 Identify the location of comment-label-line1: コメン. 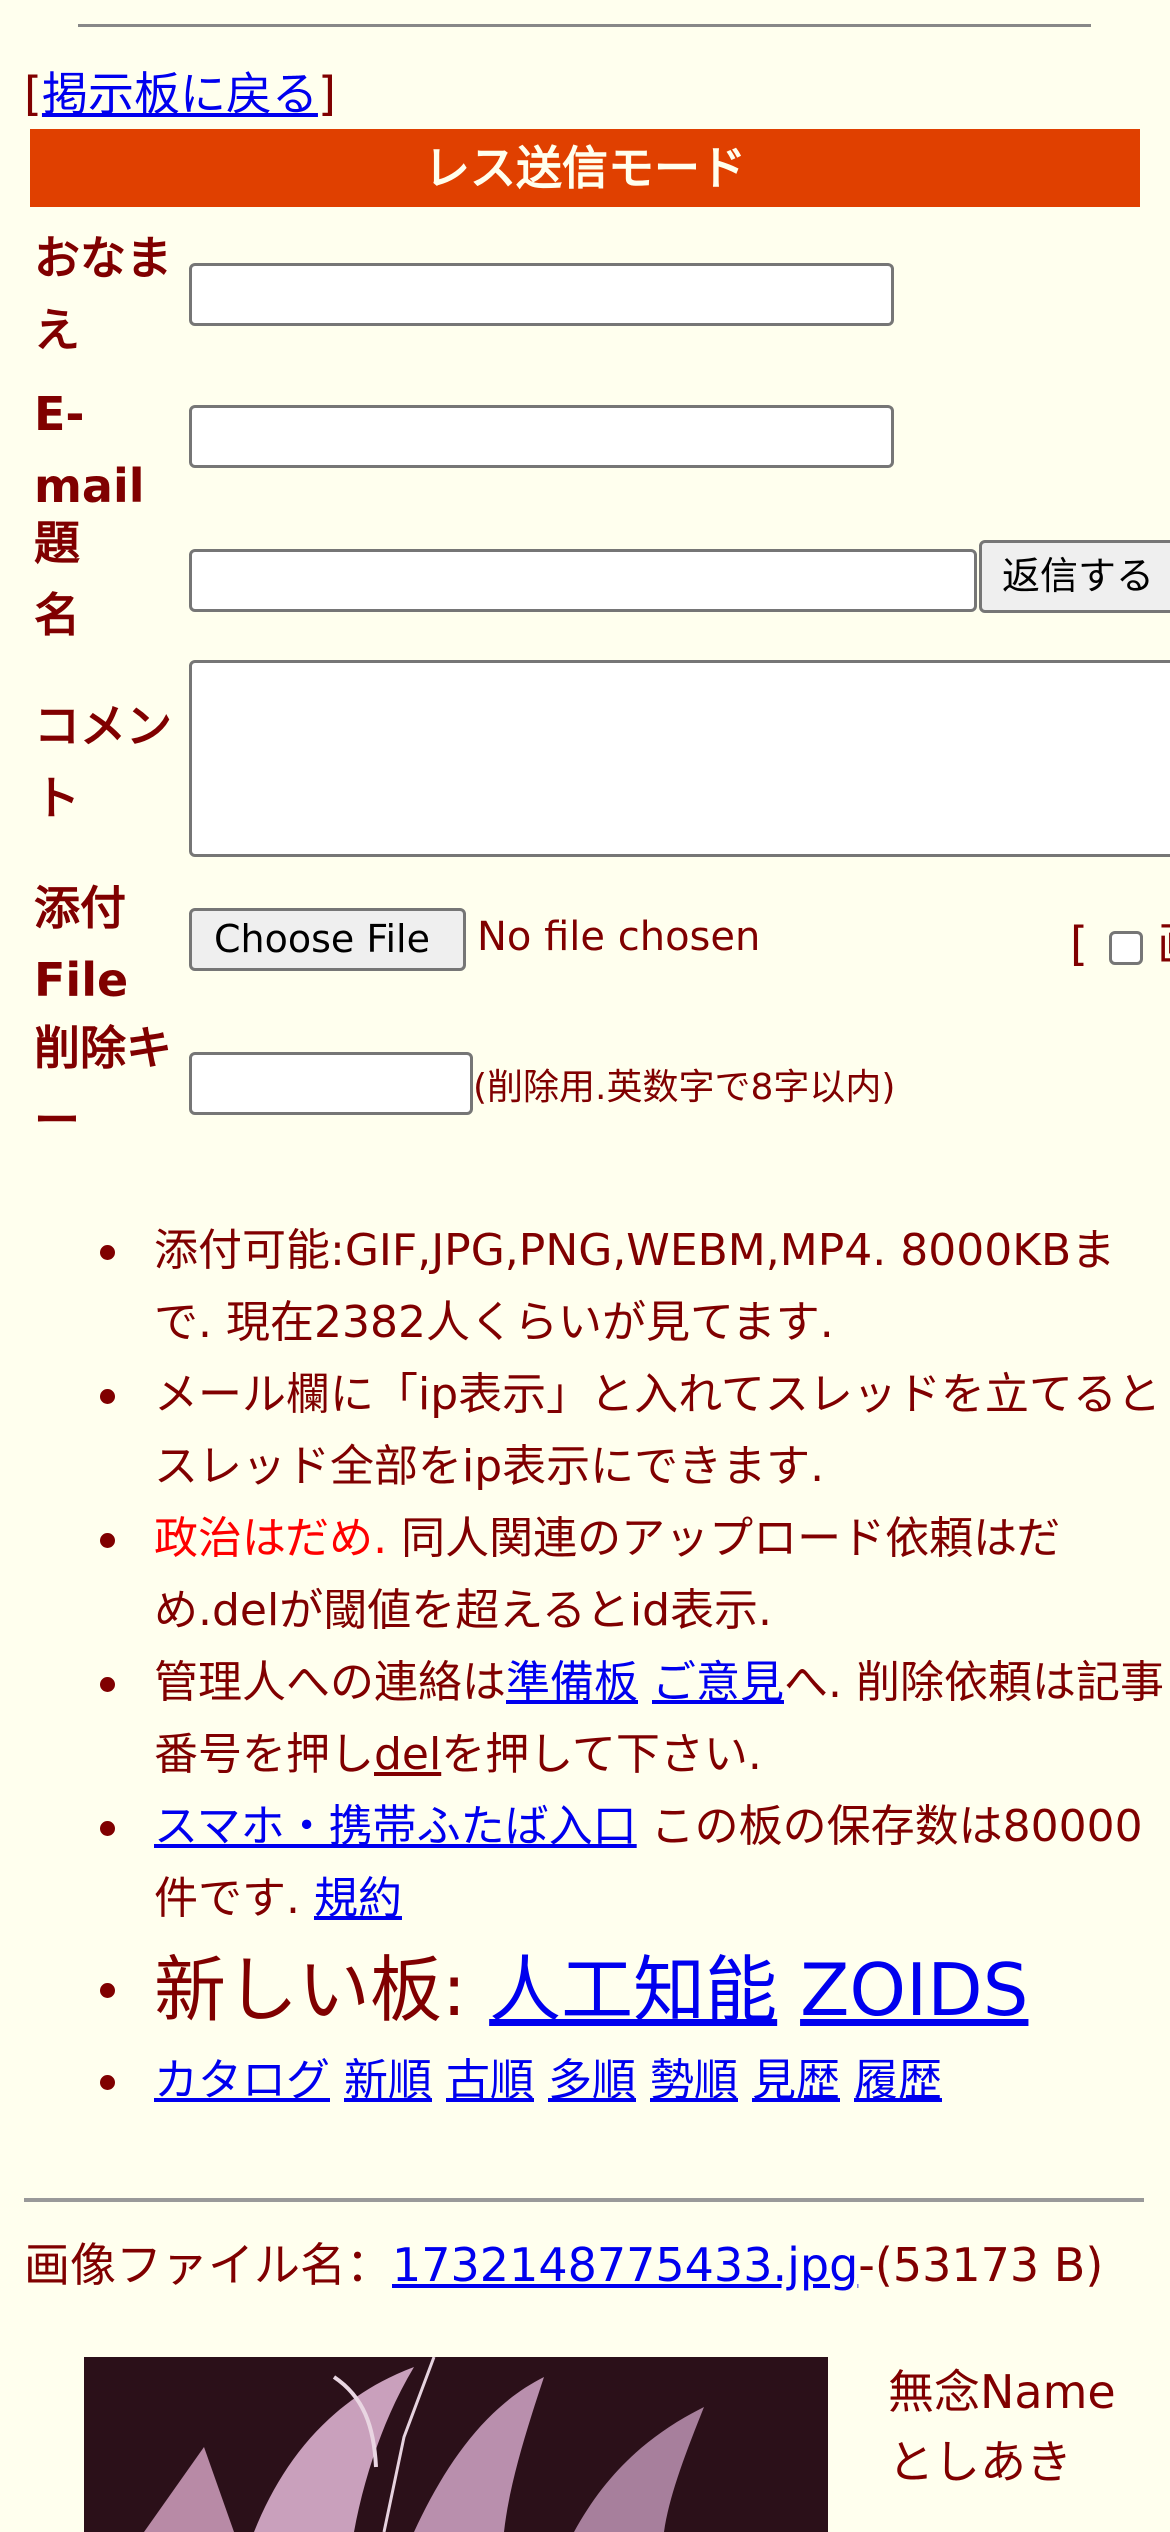
(103, 726).